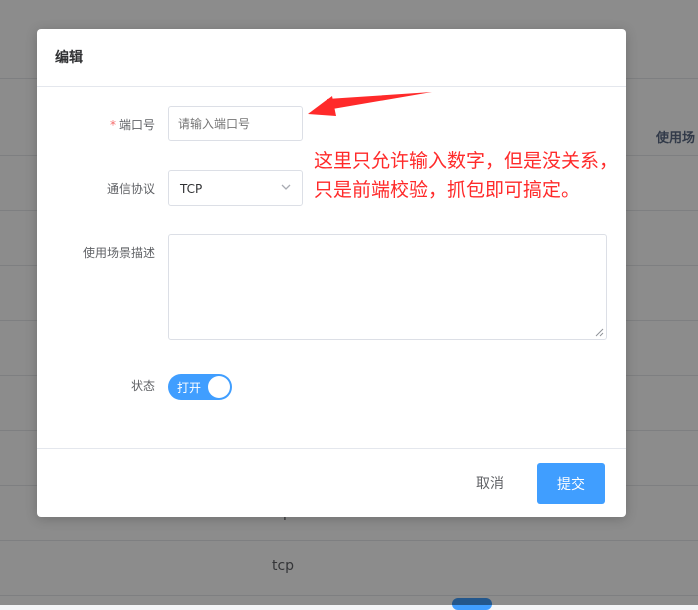 The height and width of the screenshot is (610, 698). Describe the element at coordinates (466, 161) in the screenshot. I see `annotation-line-1: 这里只允许输入数字，但是没关系，` at that location.